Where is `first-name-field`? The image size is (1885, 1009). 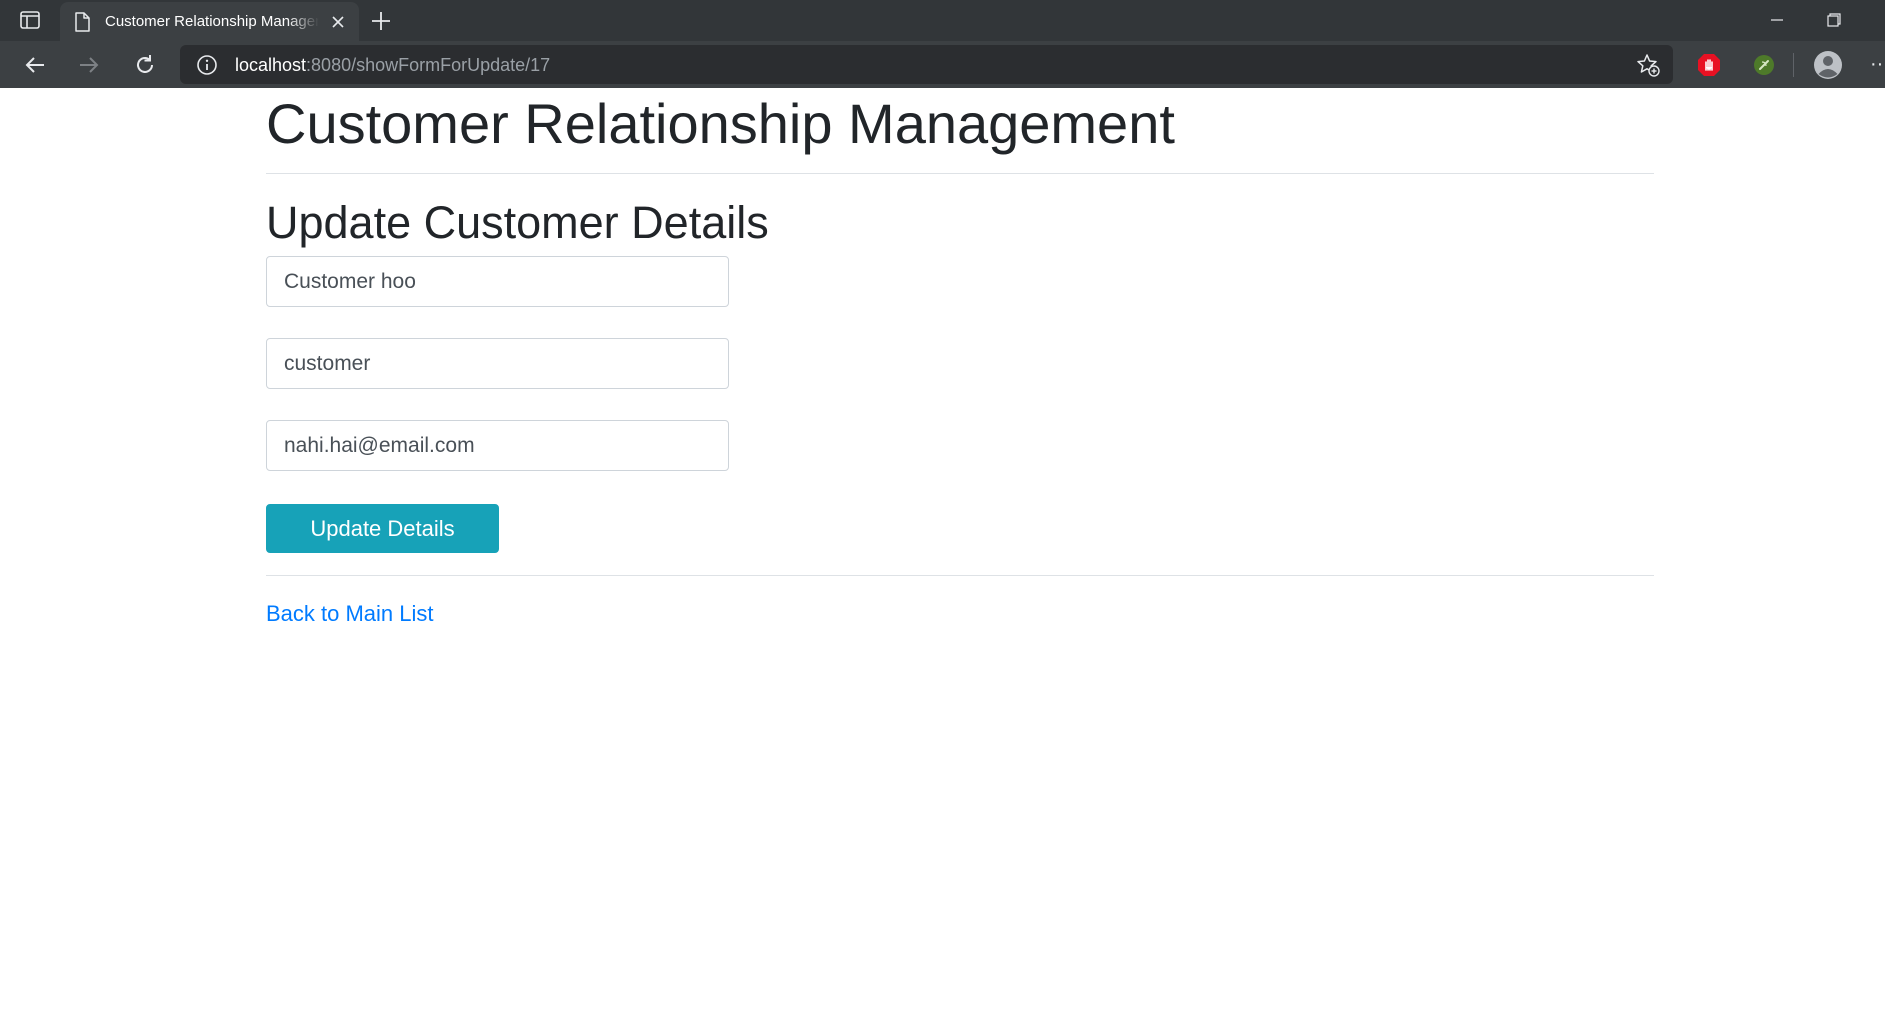 first-name-field is located at coordinates (497, 281).